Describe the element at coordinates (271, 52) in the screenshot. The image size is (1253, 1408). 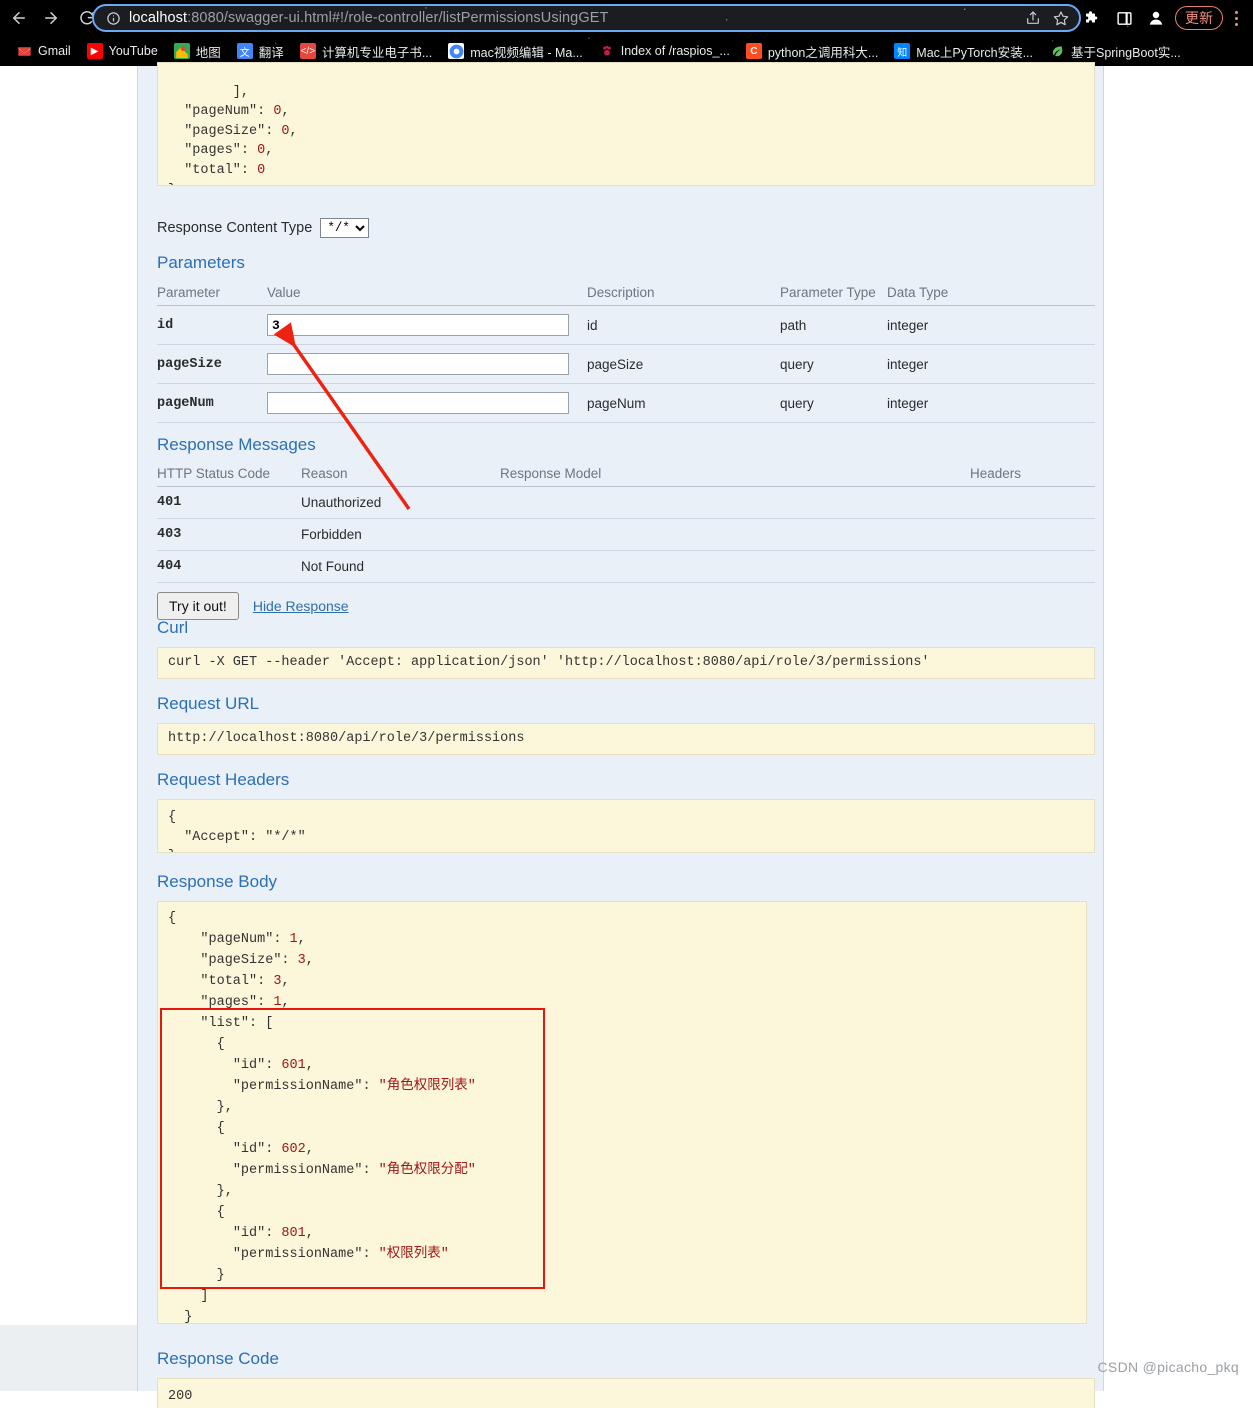
I see `bookmark-label: 翻译` at that location.